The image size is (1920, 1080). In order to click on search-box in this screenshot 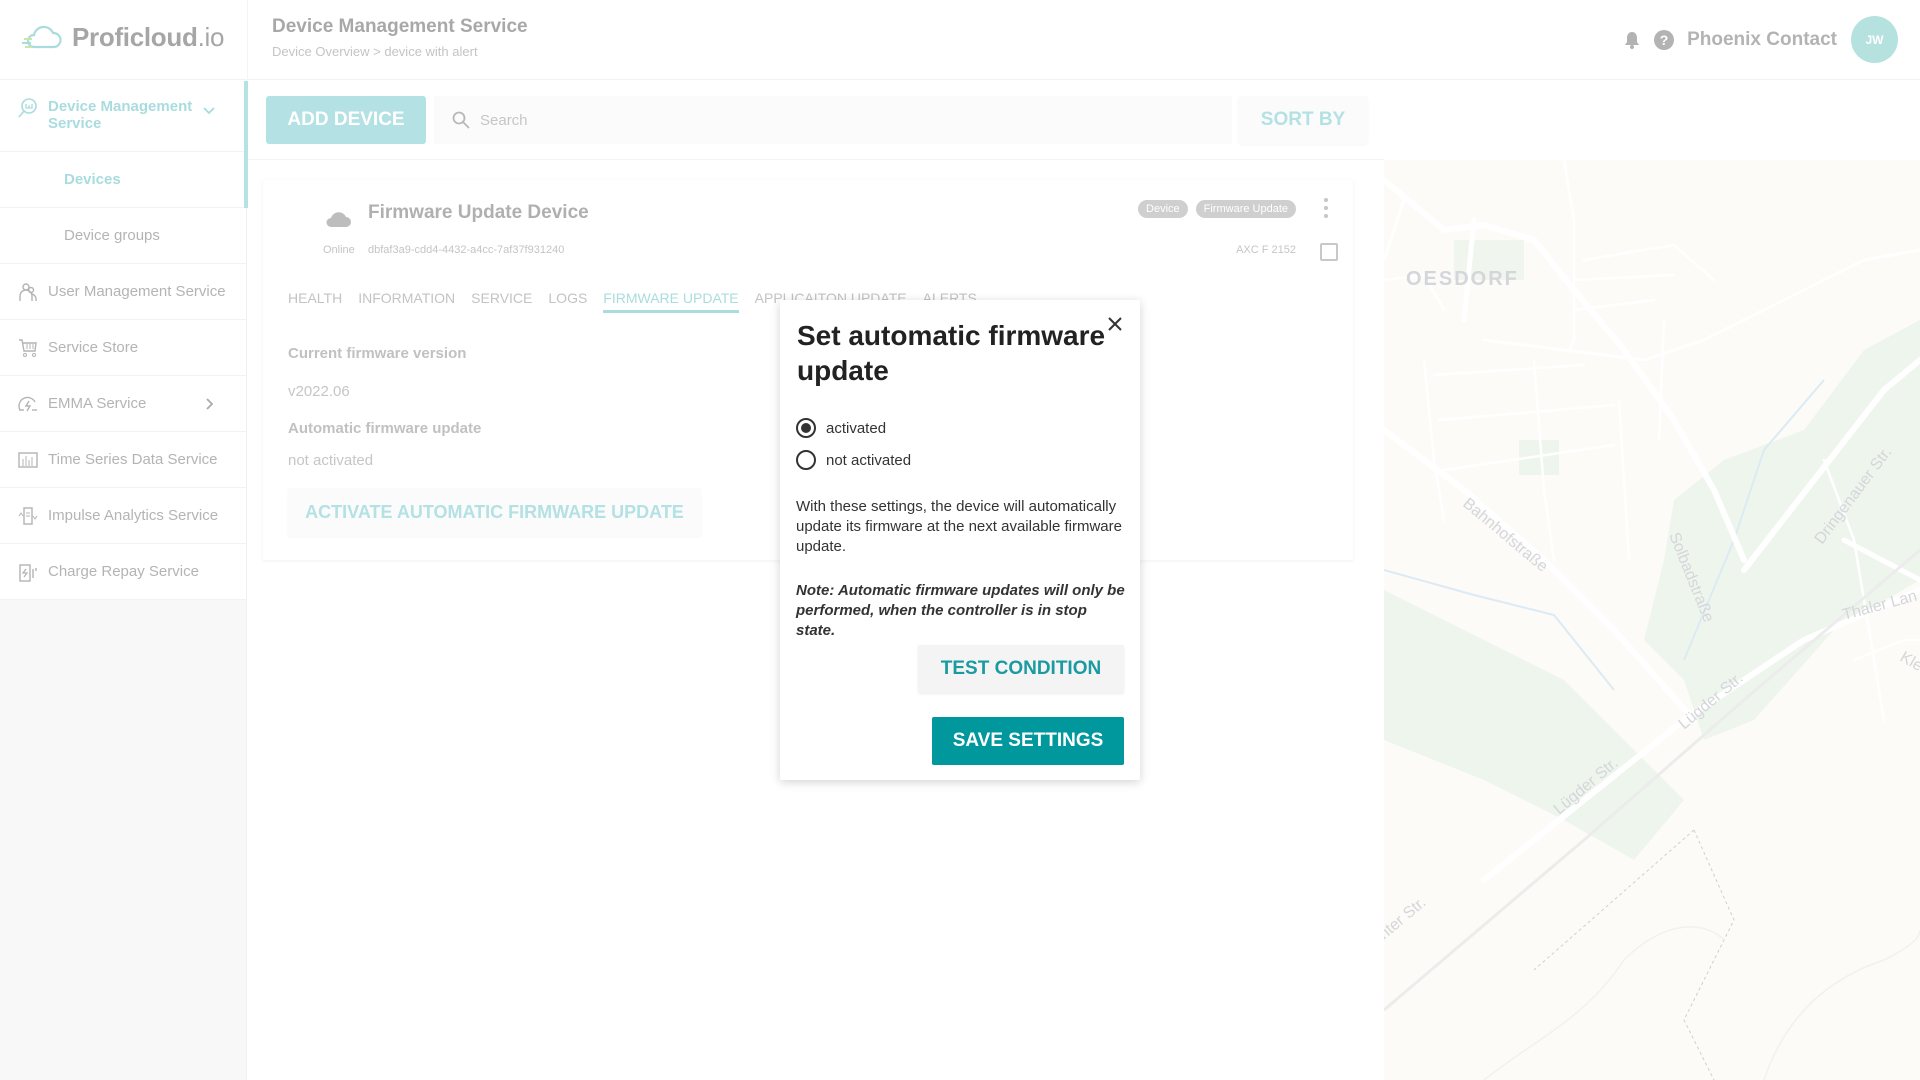, I will do `click(833, 120)`.